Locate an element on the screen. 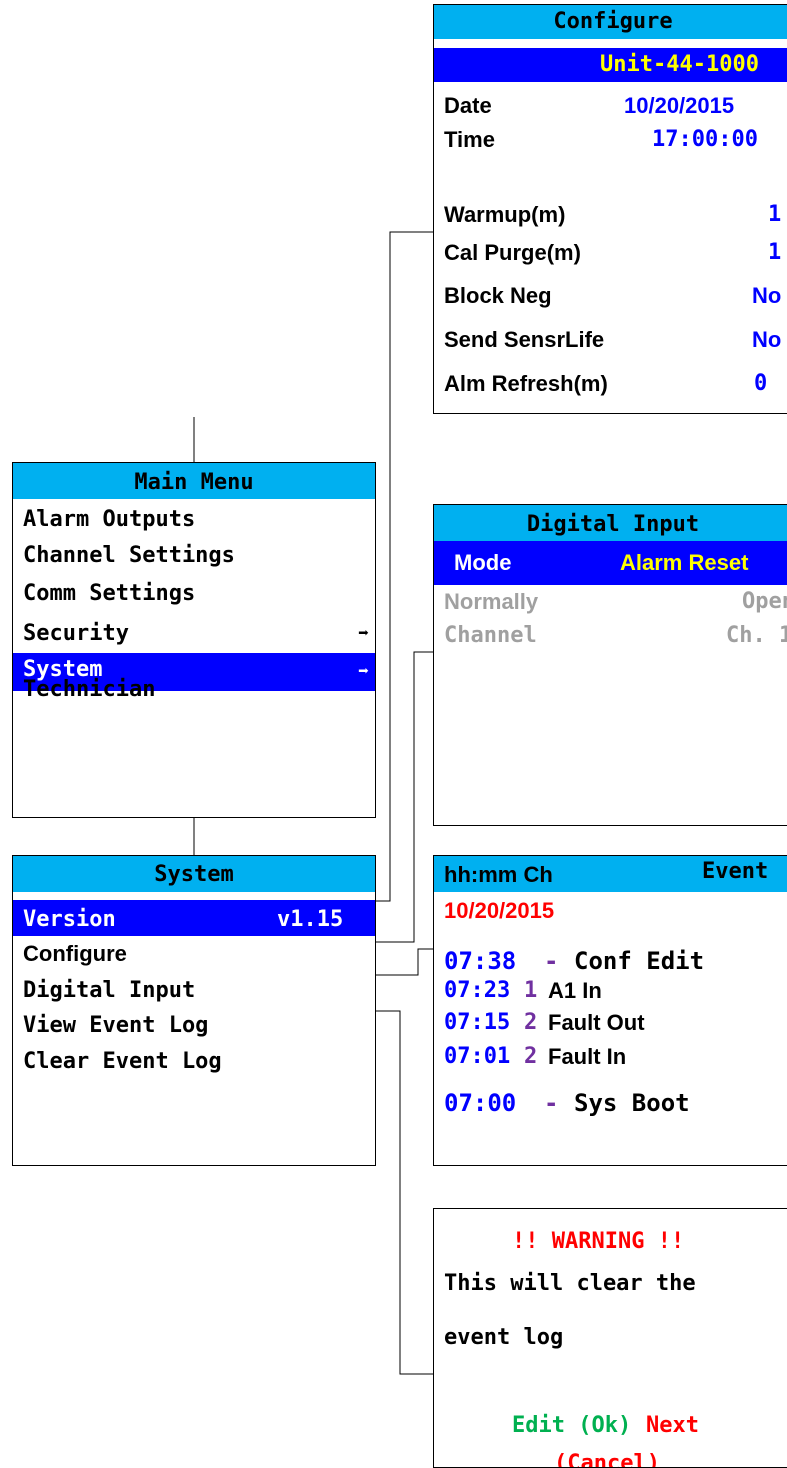 Image resolution: width=787 pixels, height=1468 pixels. digital-input-mode-row: Mode Alarm Reset is located at coordinates (610, 563).